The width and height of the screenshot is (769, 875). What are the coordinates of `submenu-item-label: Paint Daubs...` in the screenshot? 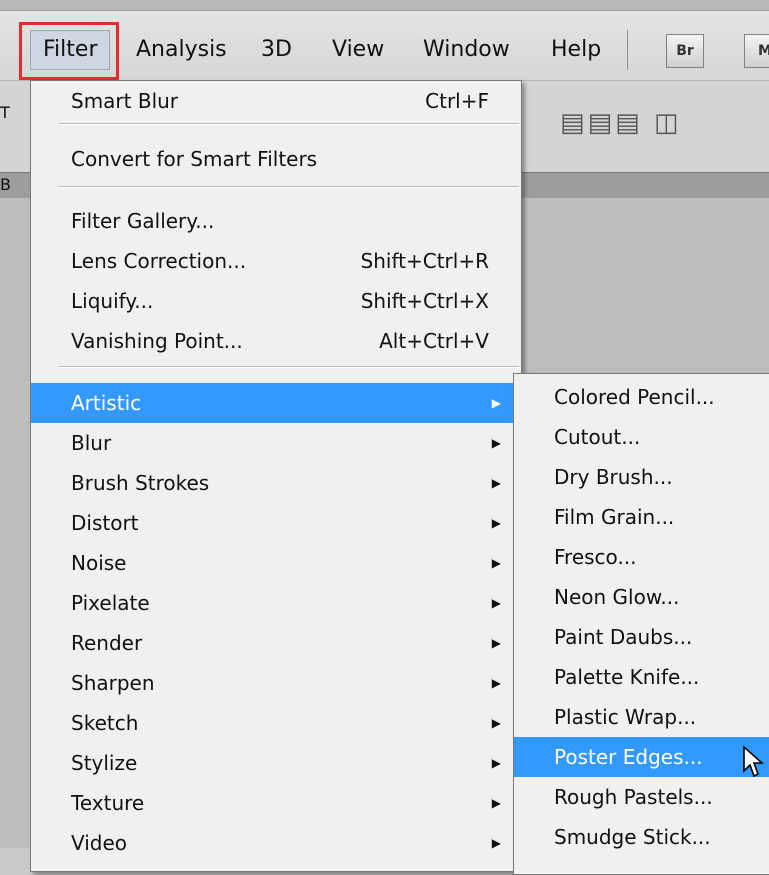 It's located at (623, 637).